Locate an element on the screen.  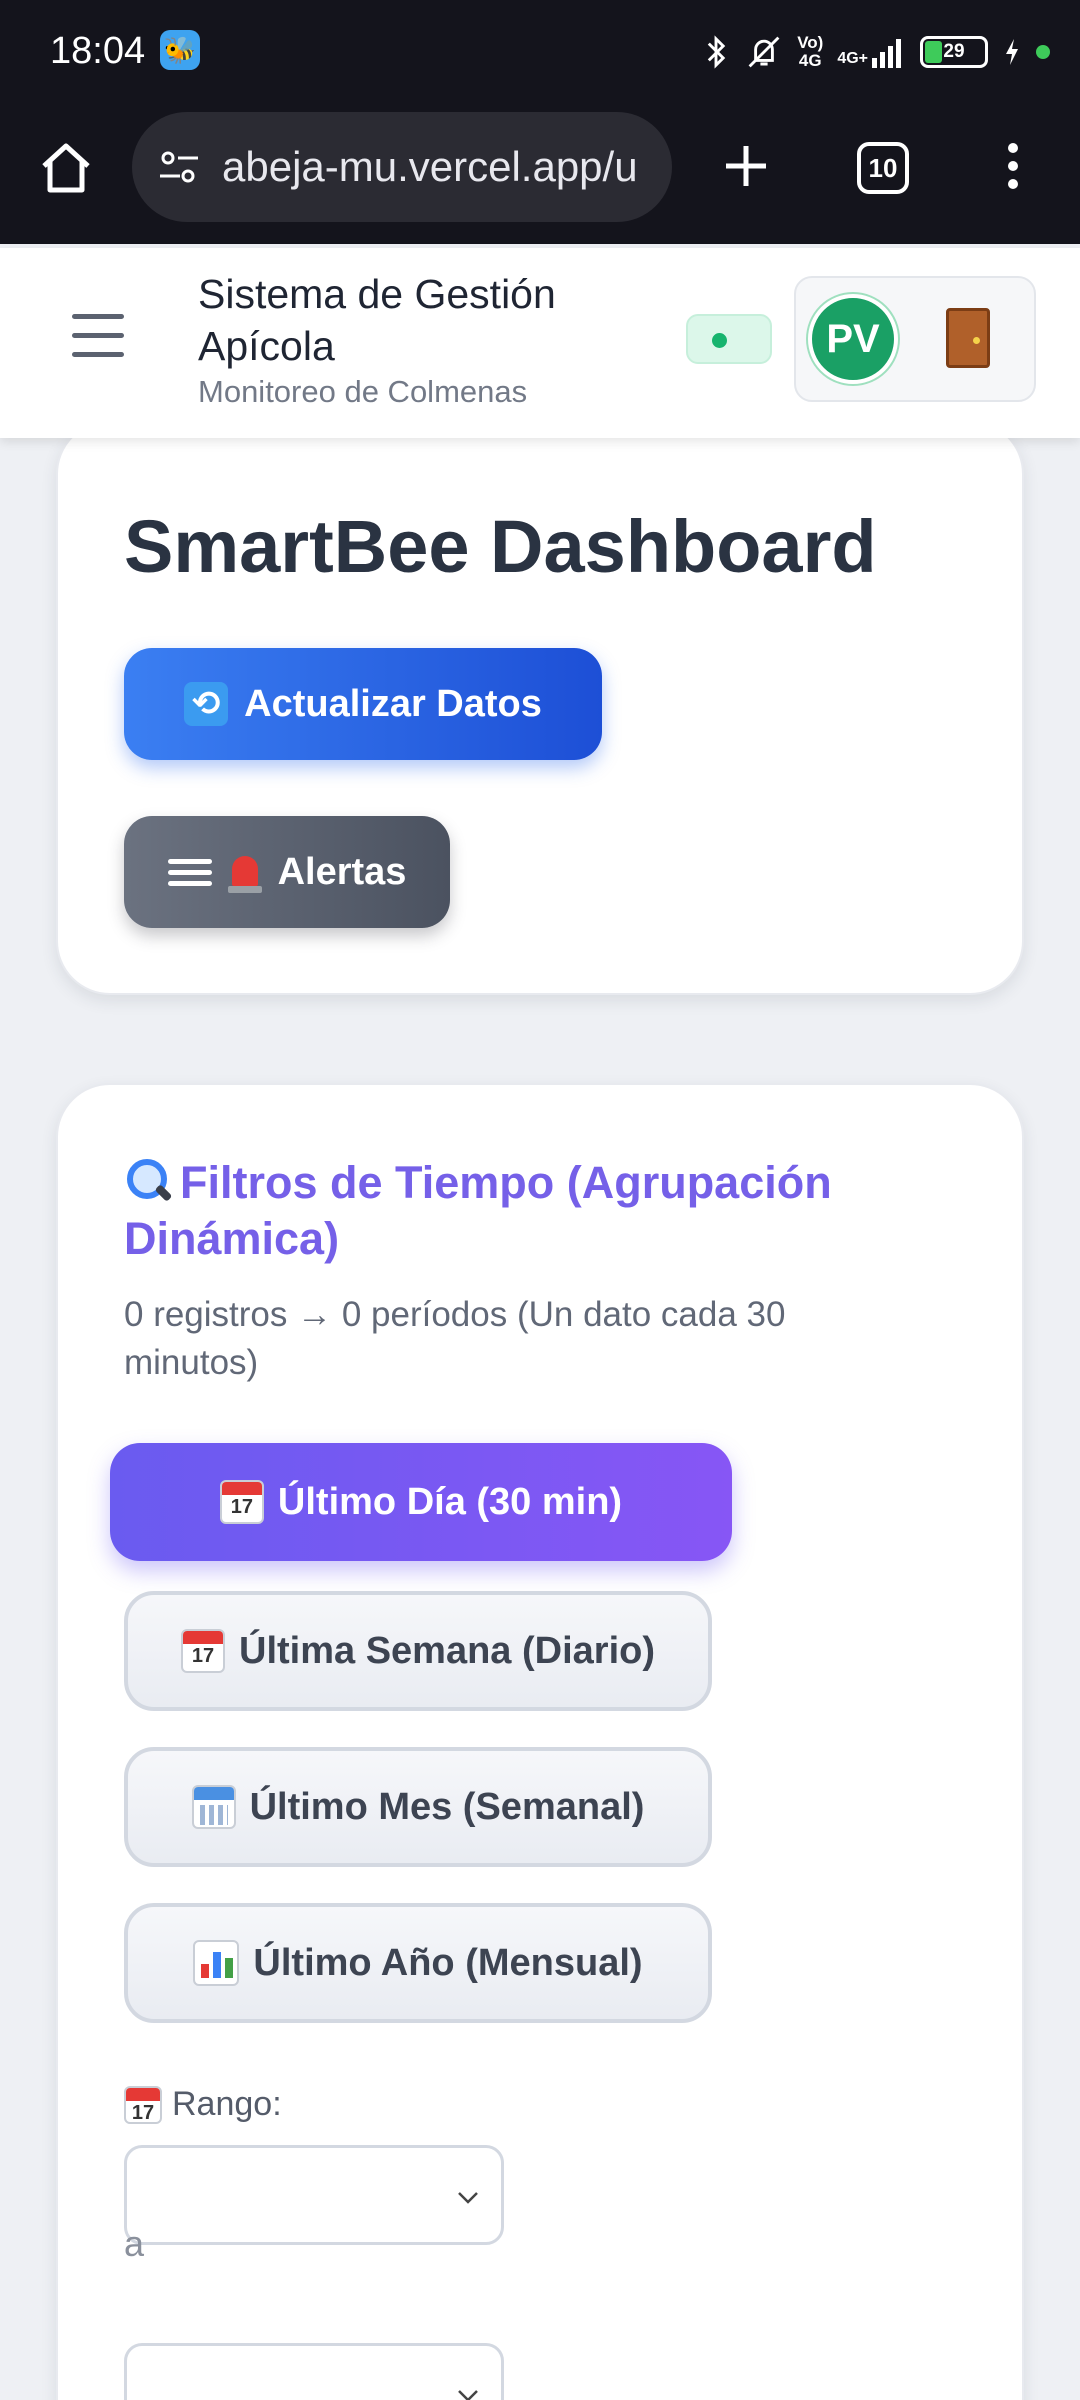
charging-icon is located at coordinates (1012, 52).